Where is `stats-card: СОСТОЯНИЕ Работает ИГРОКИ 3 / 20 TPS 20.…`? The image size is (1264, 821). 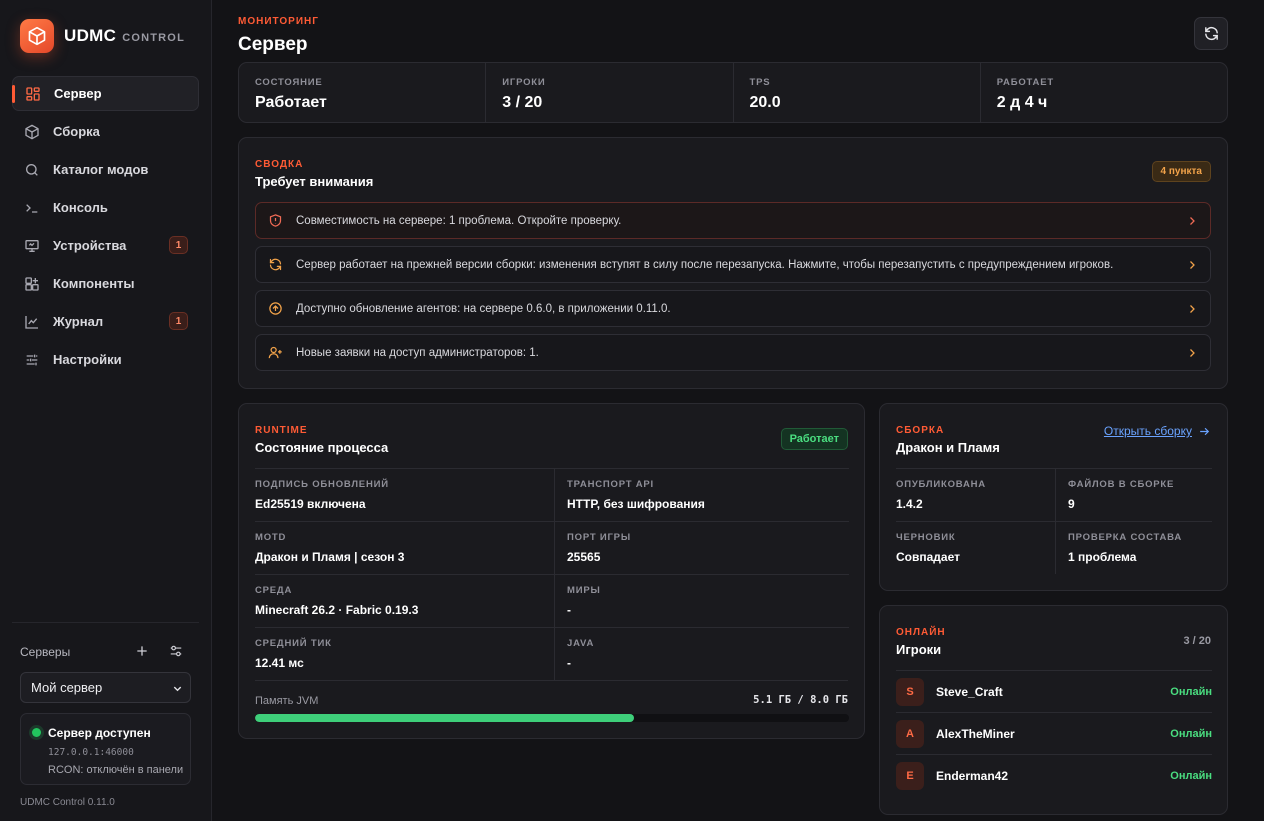
stats-card: СОСТОЯНИЕ Работает ИГРОКИ 3 / 20 TPS 20.… is located at coordinates (733, 92).